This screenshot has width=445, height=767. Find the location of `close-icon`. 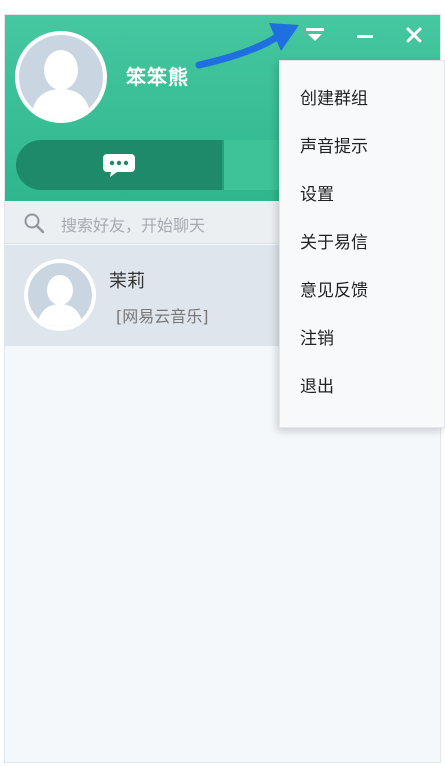

close-icon is located at coordinates (414, 35).